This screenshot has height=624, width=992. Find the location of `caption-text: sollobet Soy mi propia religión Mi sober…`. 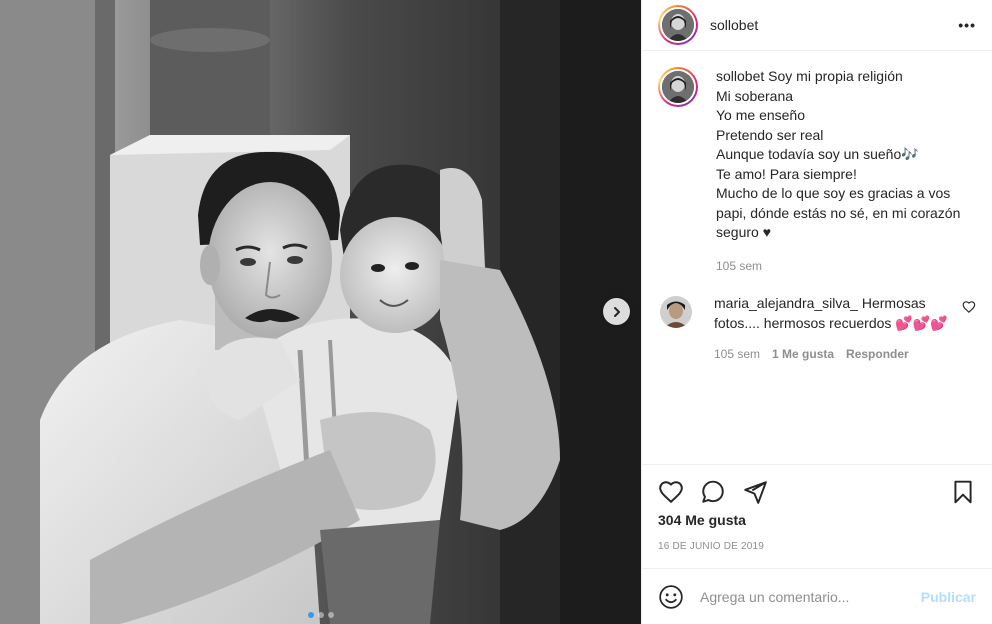

caption-text: sollobet Soy mi propia religión Mi sober… is located at coordinates (845, 171).